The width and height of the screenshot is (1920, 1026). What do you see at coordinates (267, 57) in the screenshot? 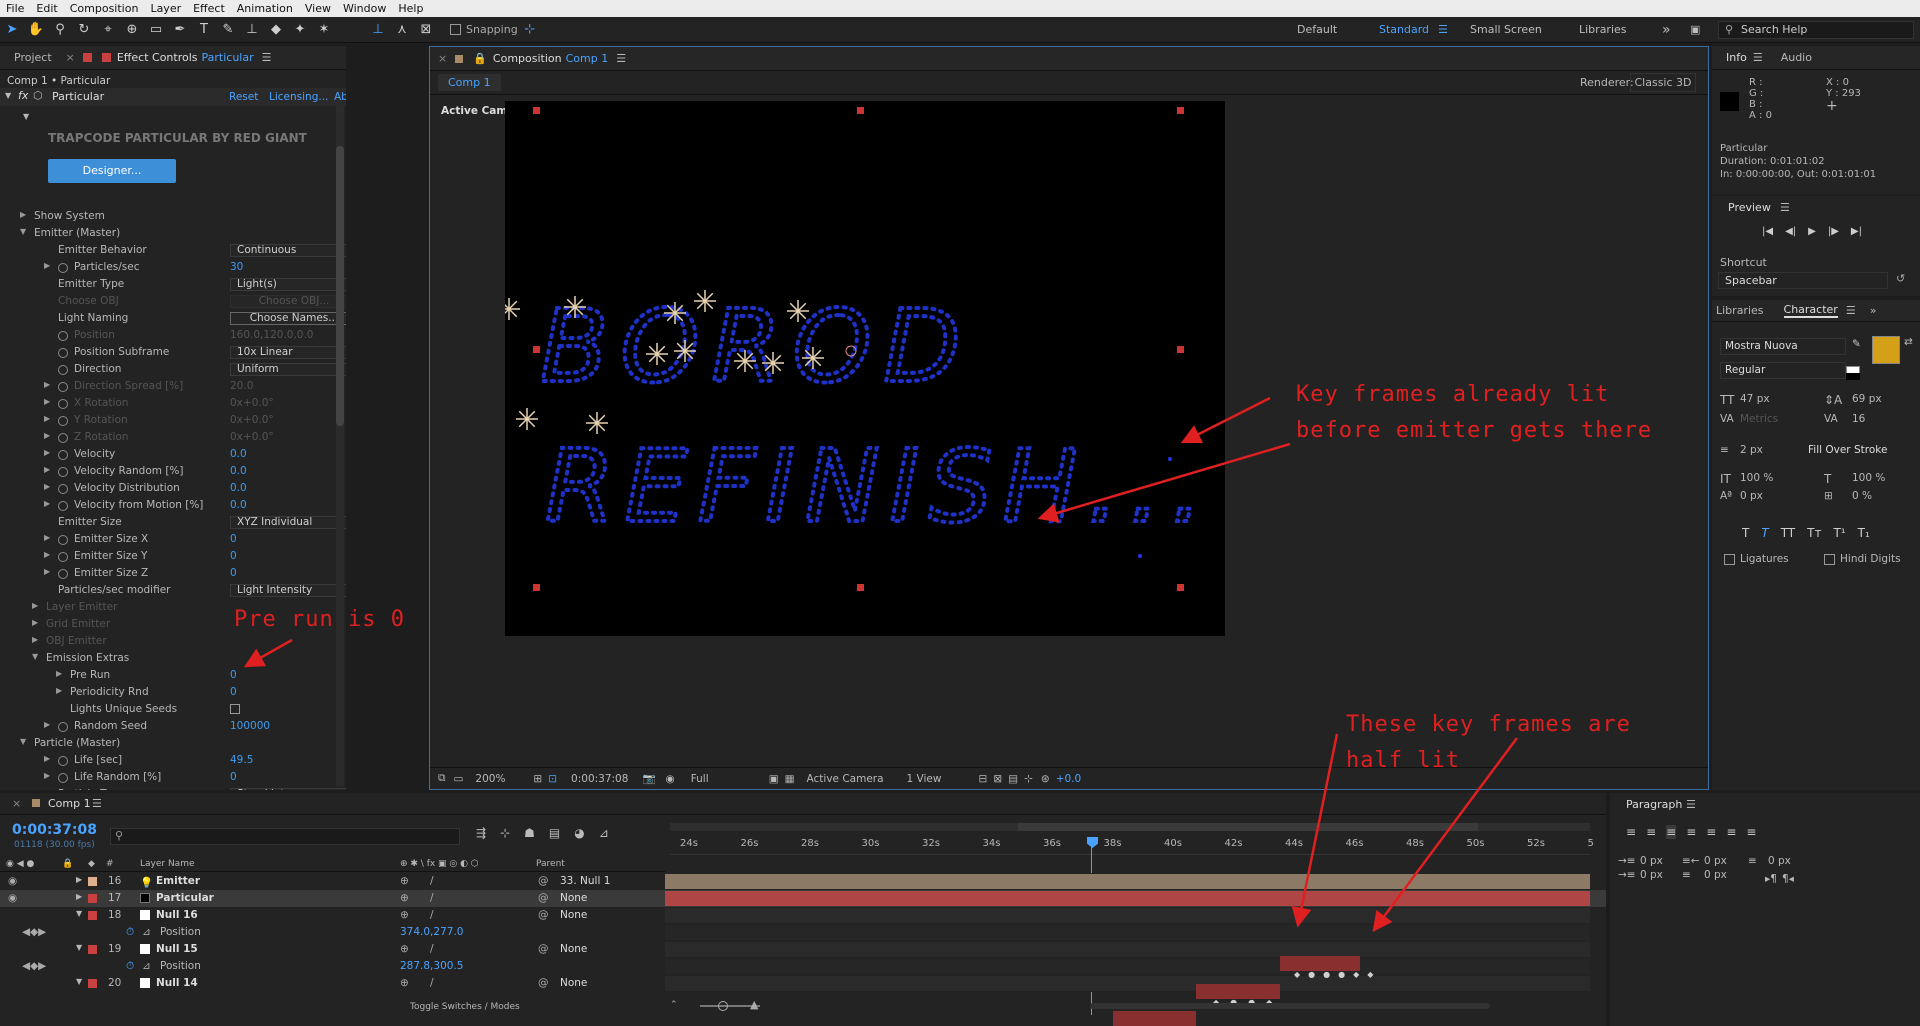
I see `panel-menu-icon: ☰` at bounding box center [267, 57].